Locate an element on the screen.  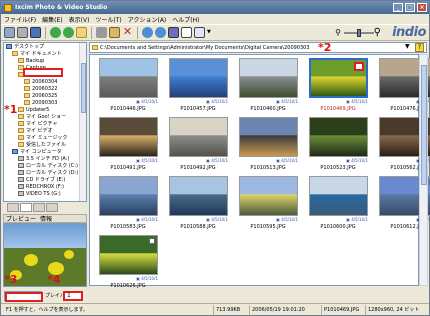
tab-search is located at coordinates (26, 207).